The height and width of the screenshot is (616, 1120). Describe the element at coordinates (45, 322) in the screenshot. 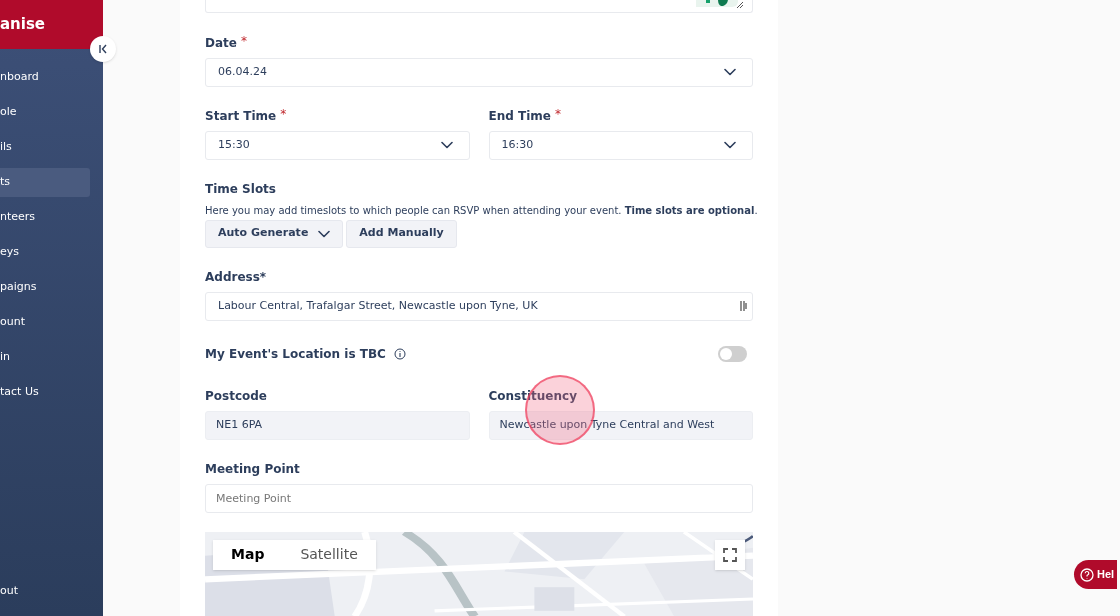

I see `sidebar-item: ount` at that location.